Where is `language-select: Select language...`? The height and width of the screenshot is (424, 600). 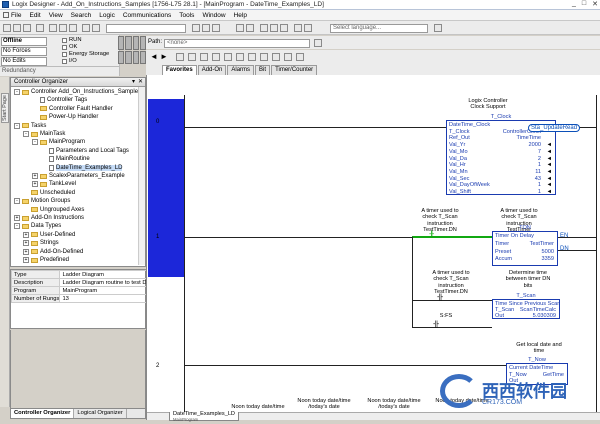
language-select: Select language... is located at coordinates (379, 28).